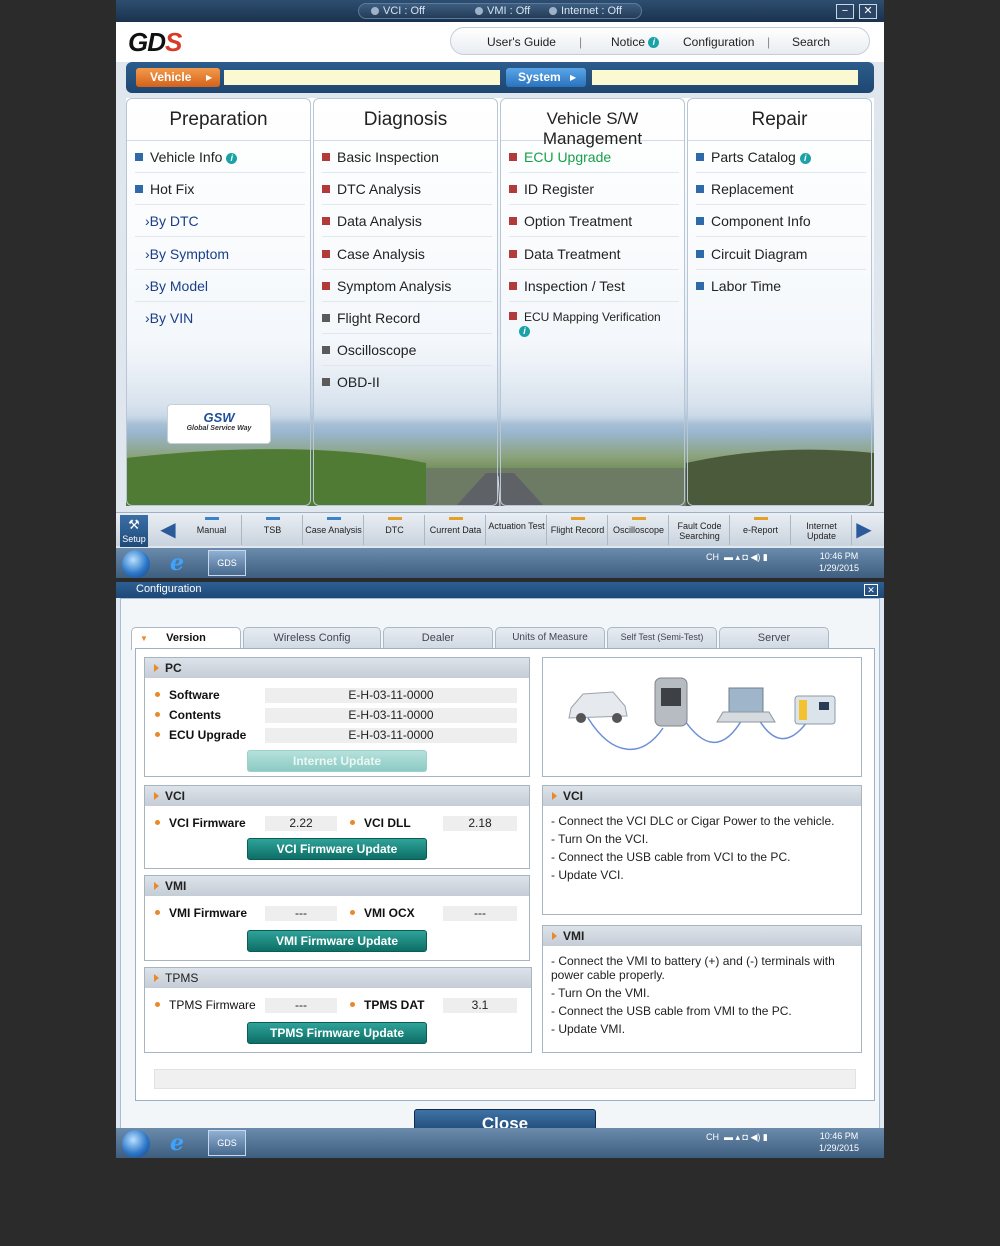 The width and height of the screenshot is (1000, 1246). Describe the element at coordinates (407, 189) in the screenshot. I see `dtc-analysis-item: DTC Analysis` at that location.